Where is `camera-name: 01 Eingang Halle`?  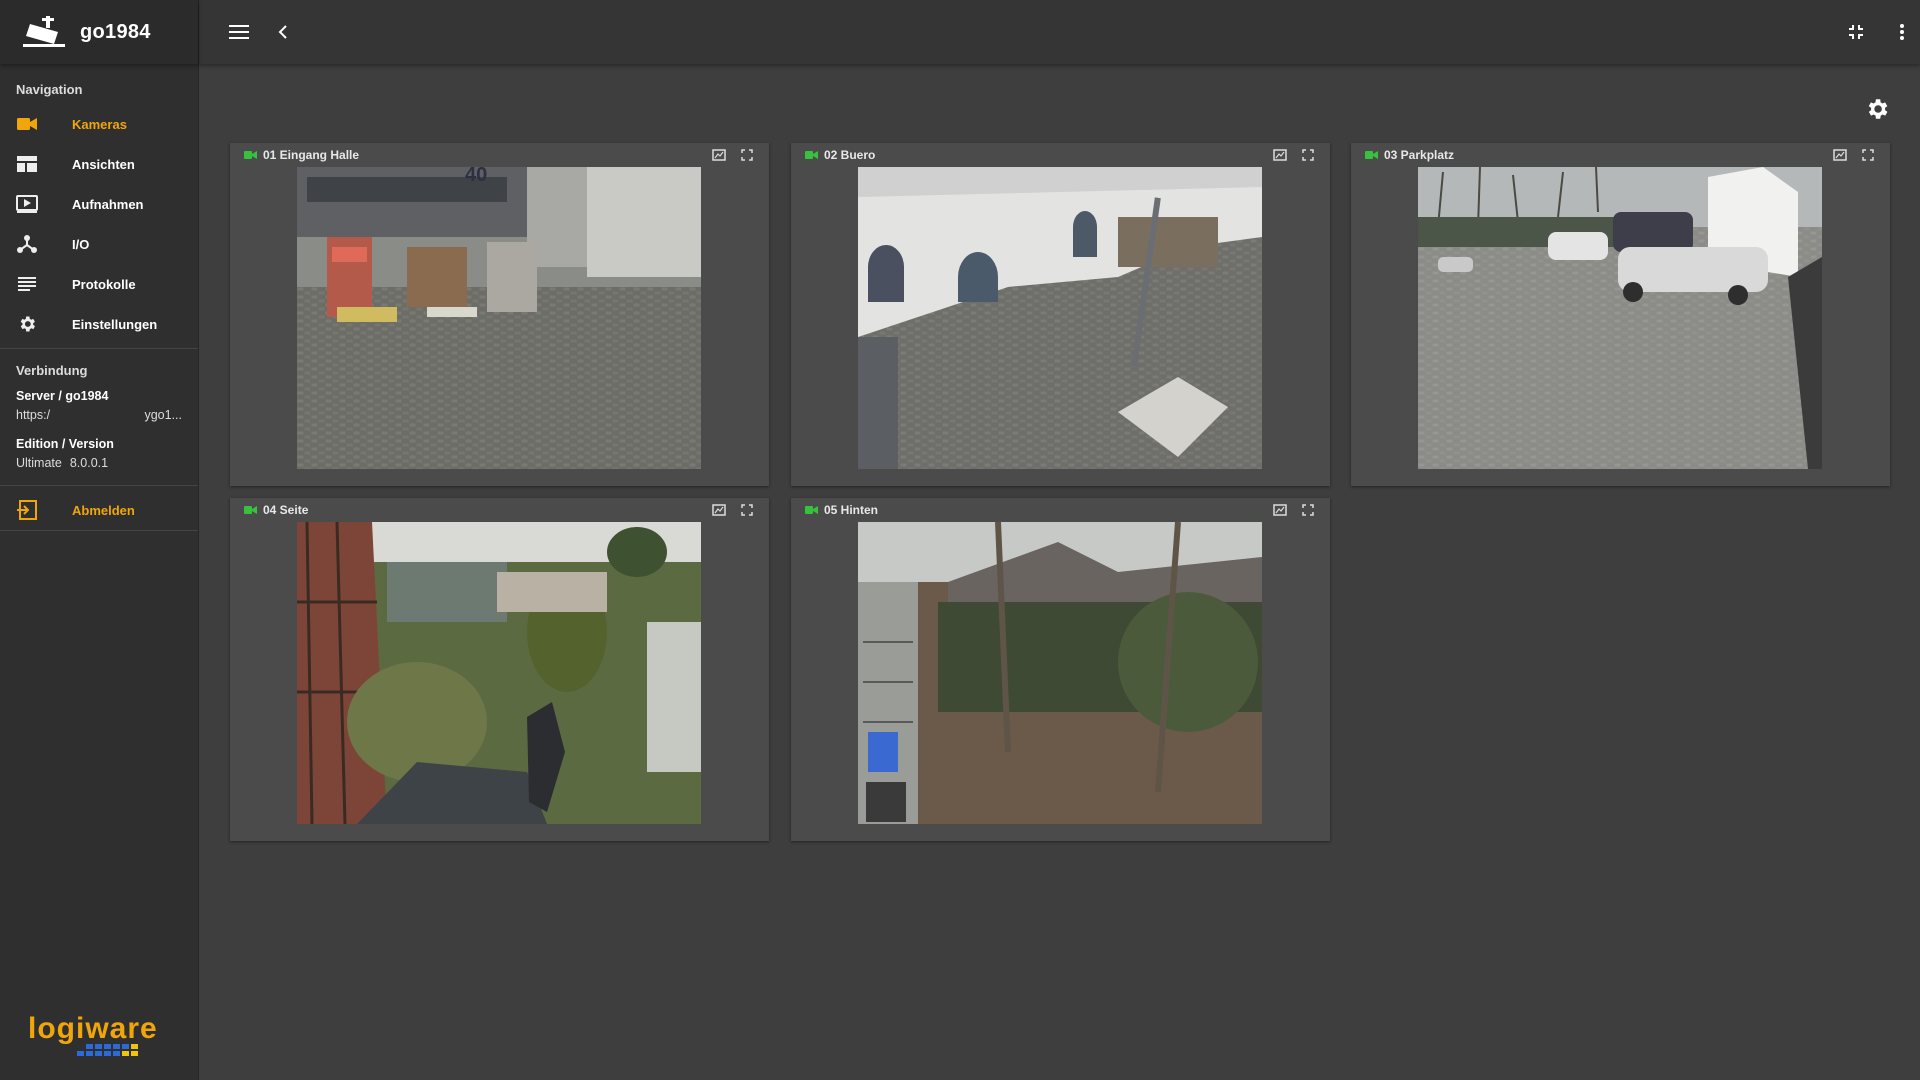
camera-name: 01 Eingang Halle is located at coordinates (311, 155).